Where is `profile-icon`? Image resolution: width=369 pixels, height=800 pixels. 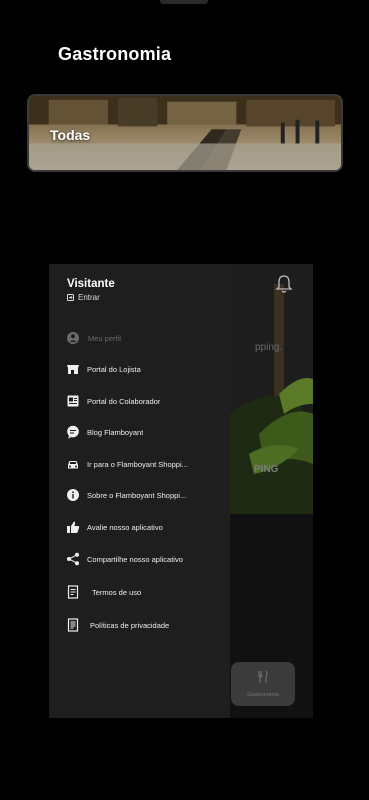 profile-icon is located at coordinates (73, 338).